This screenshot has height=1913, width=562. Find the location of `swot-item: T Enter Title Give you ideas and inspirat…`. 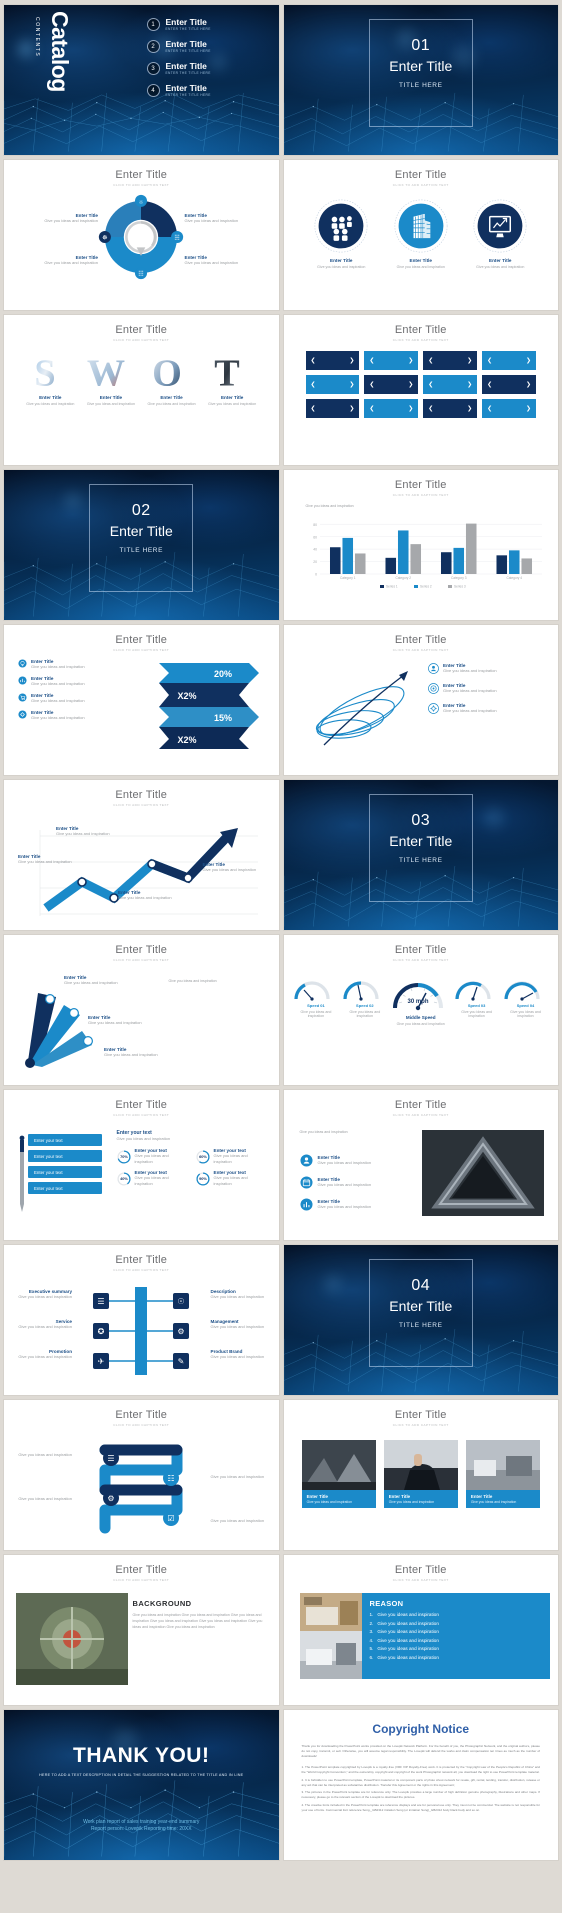

swot-item: T Enter Title Give you ideas and inspirat… is located at coordinates (232, 378).